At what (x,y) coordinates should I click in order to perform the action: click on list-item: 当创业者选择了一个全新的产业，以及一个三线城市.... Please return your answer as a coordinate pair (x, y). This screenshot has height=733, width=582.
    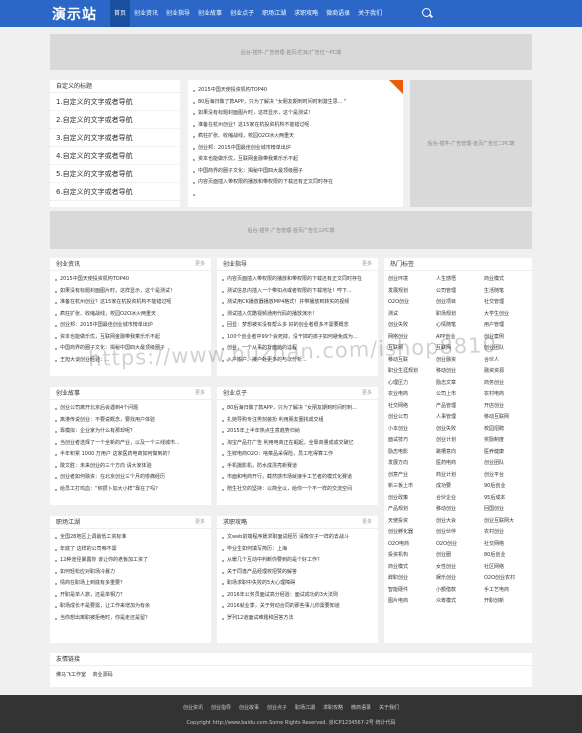
    Looking at the image, I should click on (130, 444).